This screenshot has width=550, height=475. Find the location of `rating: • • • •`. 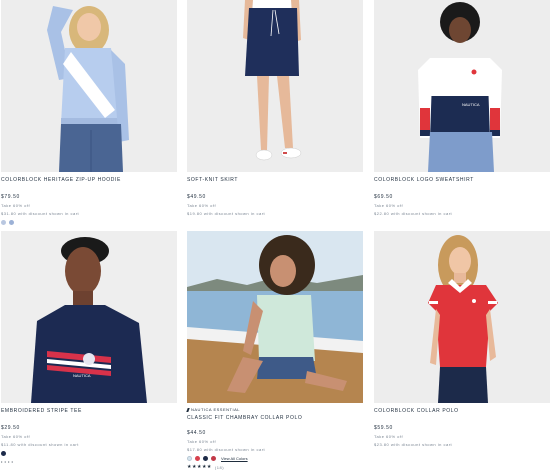

rating: • • • • is located at coordinates (89, 461).